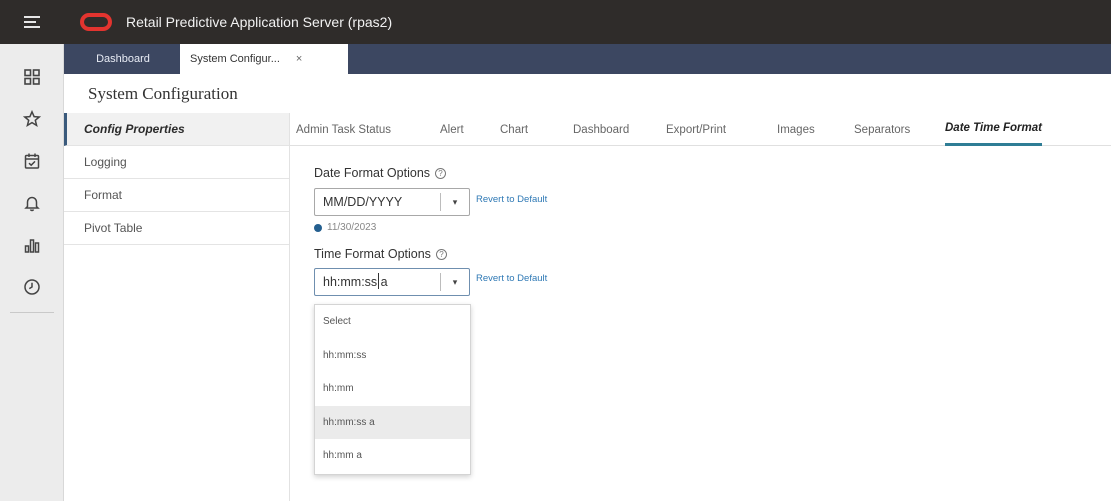 The width and height of the screenshot is (1111, 501). I want to click on bell-icon, so click(32, 203).